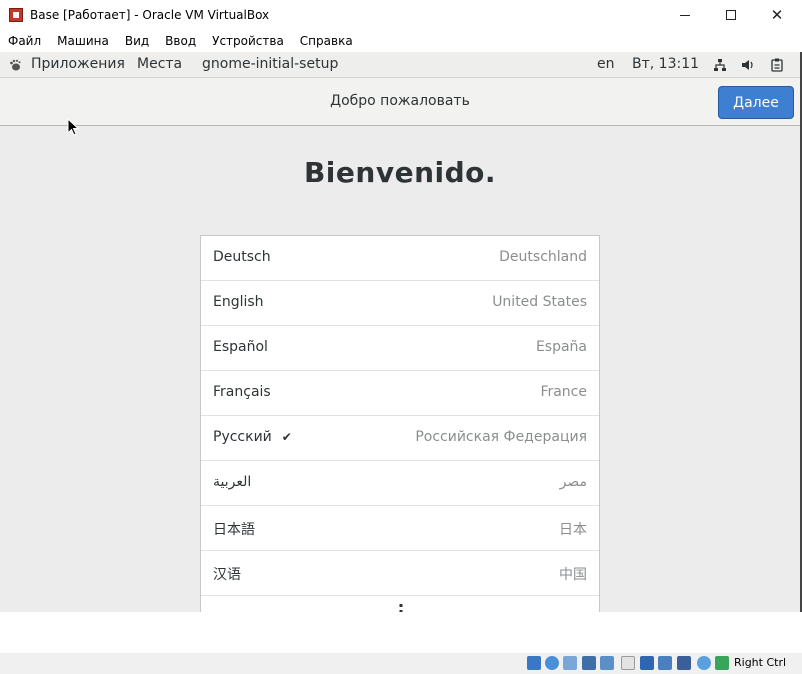  What do you see at coordinates (777, 65) in the screenshot?
I see `power-icon` at bounding box center [777, 65].